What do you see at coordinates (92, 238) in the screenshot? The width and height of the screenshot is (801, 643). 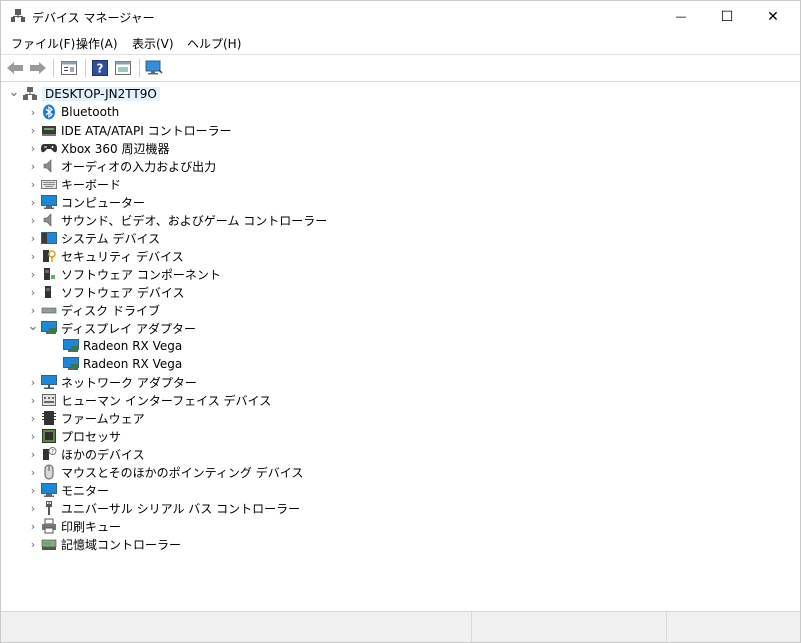 I see `tree-item-system-devices: › システム デバイス` at bounding box center [92, 238].